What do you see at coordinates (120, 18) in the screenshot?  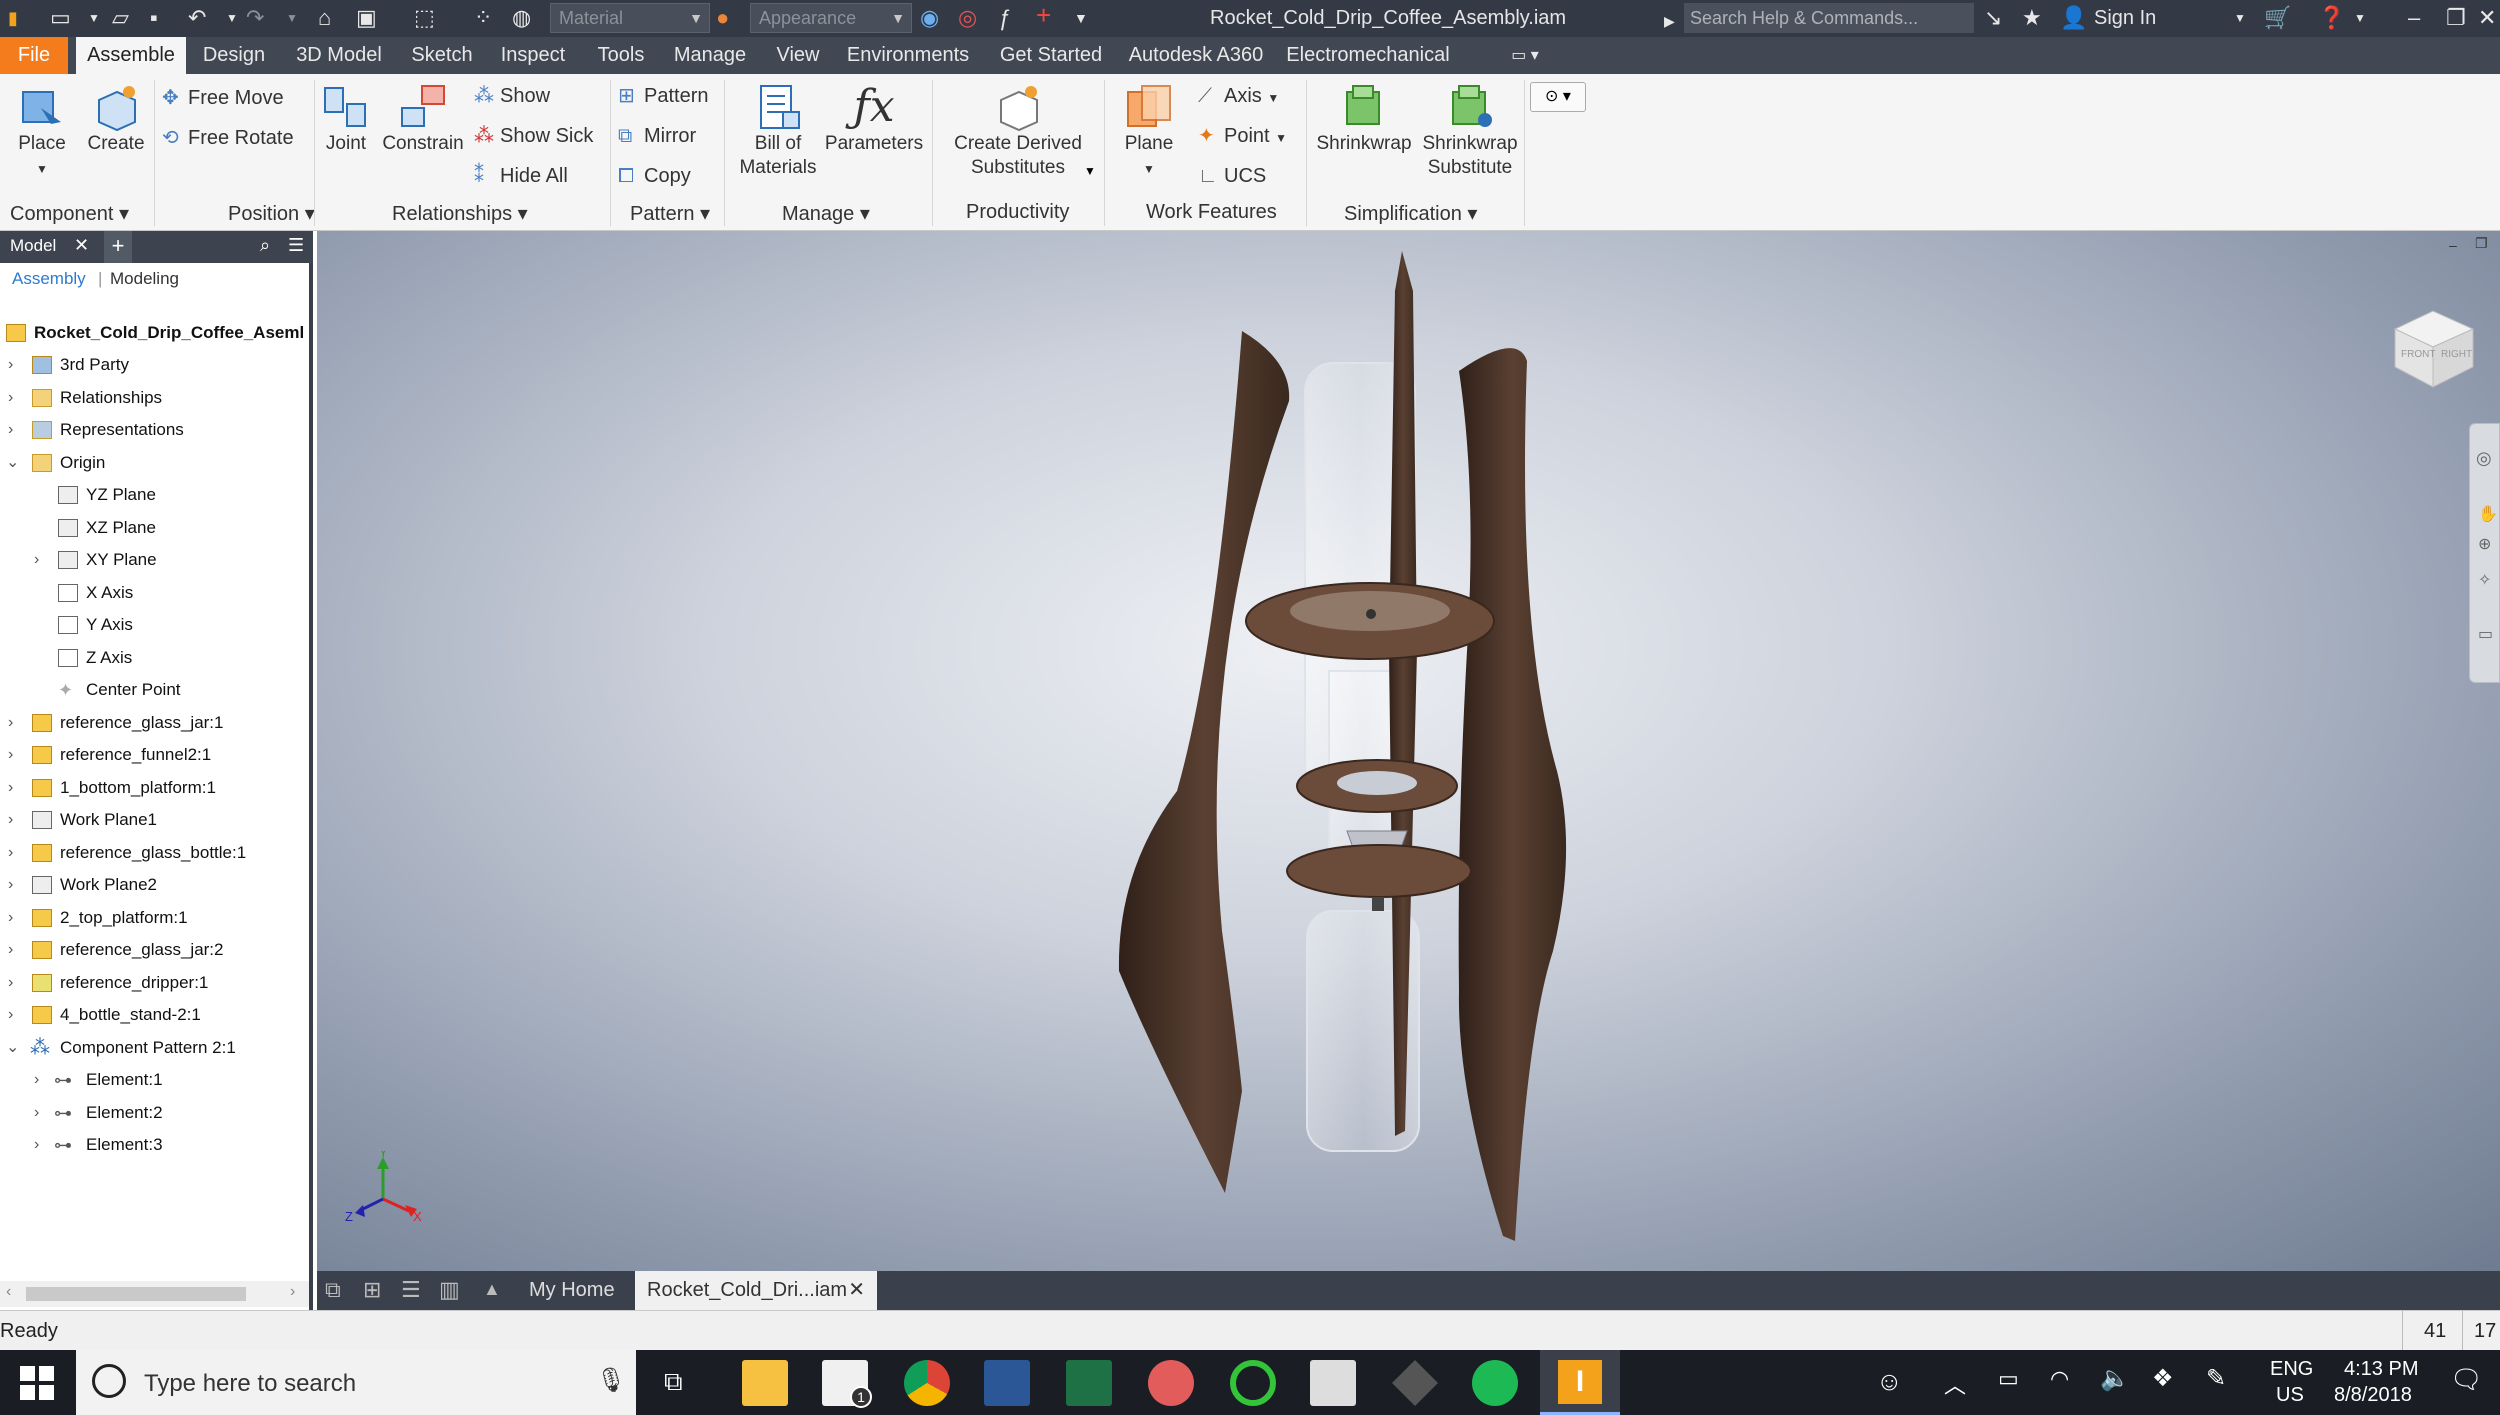 I see `open-folder-icon: ▱` at bounding box center [120, 18].